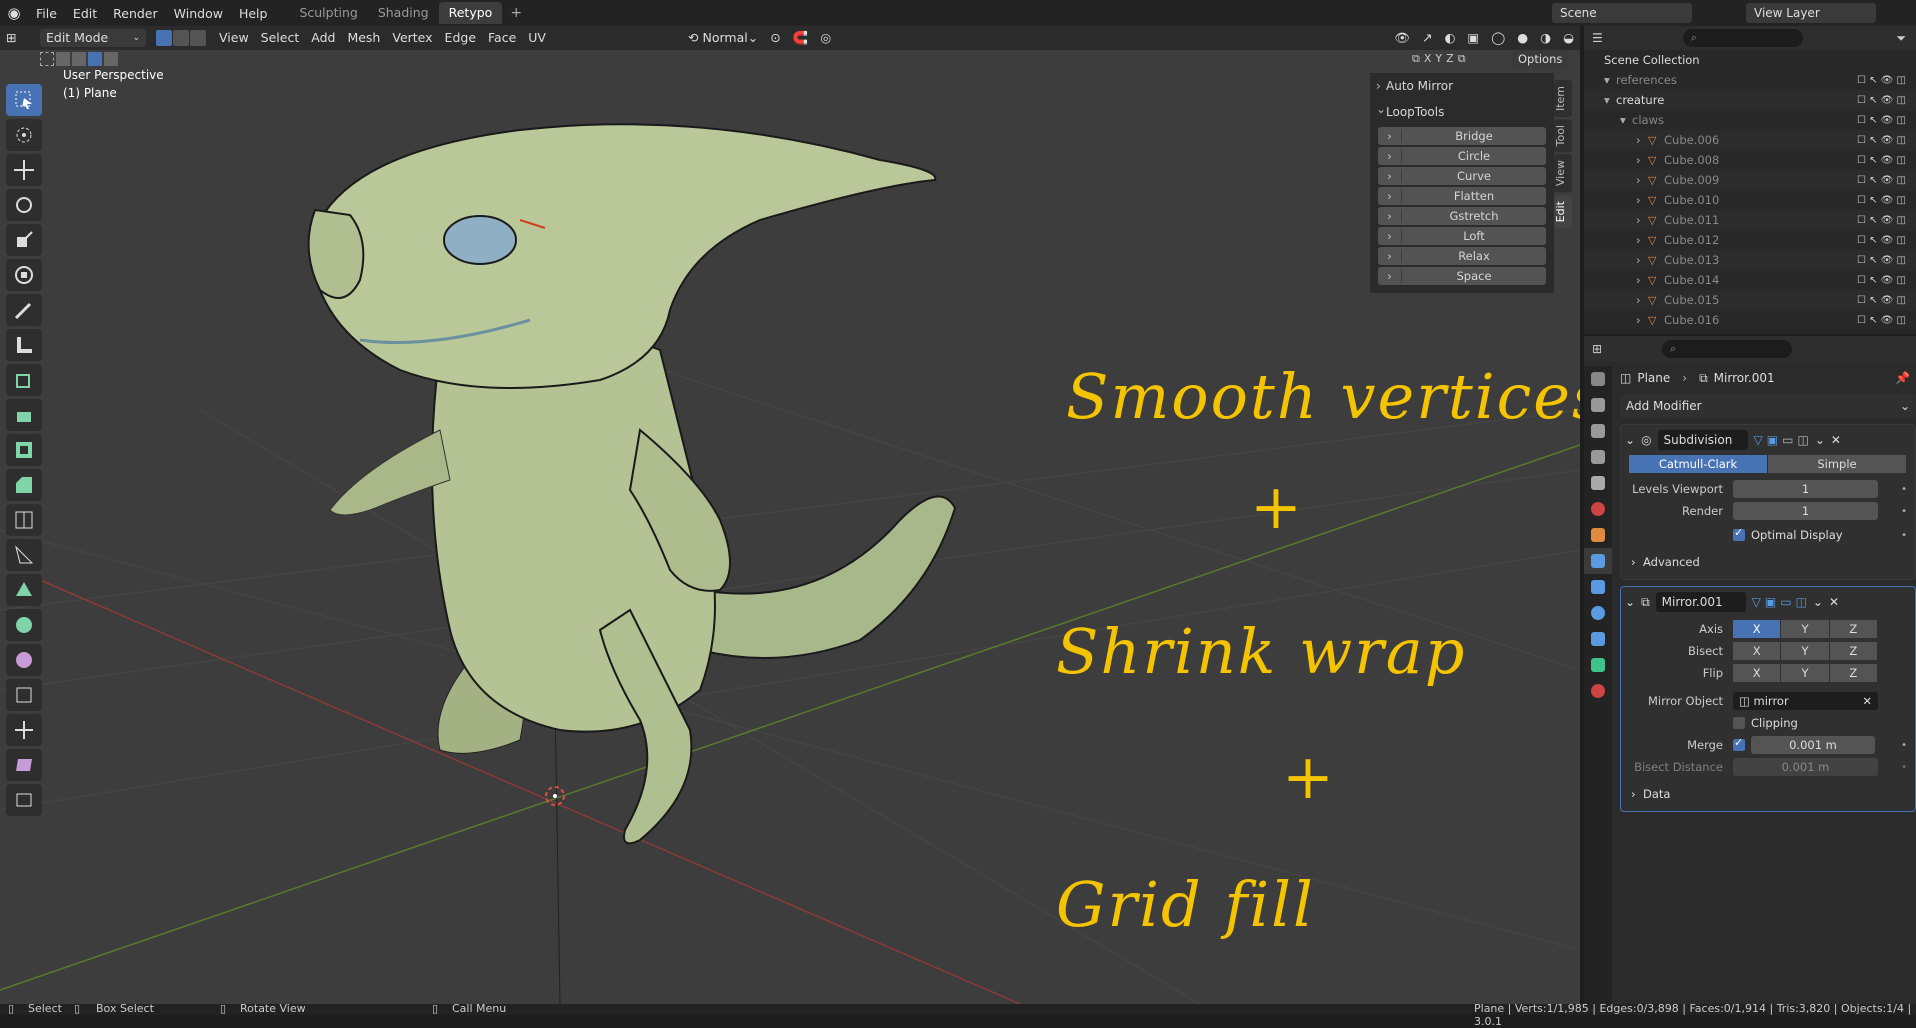 The height and width of the screenshot is (1028, 1916). Describe the element at coordinates (1739, 743) in the screenshot. I see `merge-checkbox` at that location.